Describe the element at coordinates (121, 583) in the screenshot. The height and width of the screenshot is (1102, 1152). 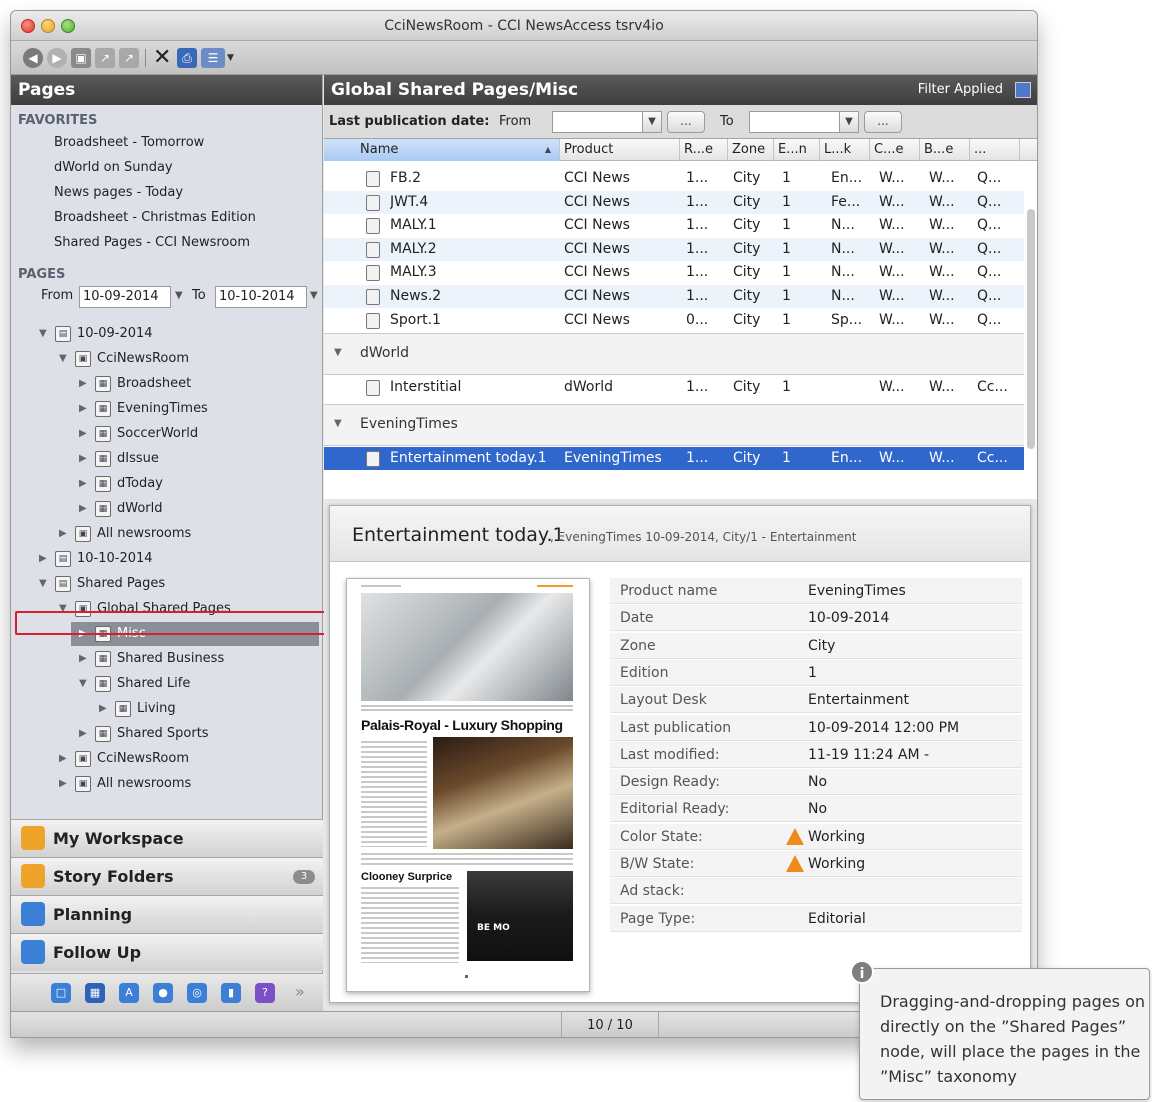
I see `tree-node-label: Shared Pages` at that location.